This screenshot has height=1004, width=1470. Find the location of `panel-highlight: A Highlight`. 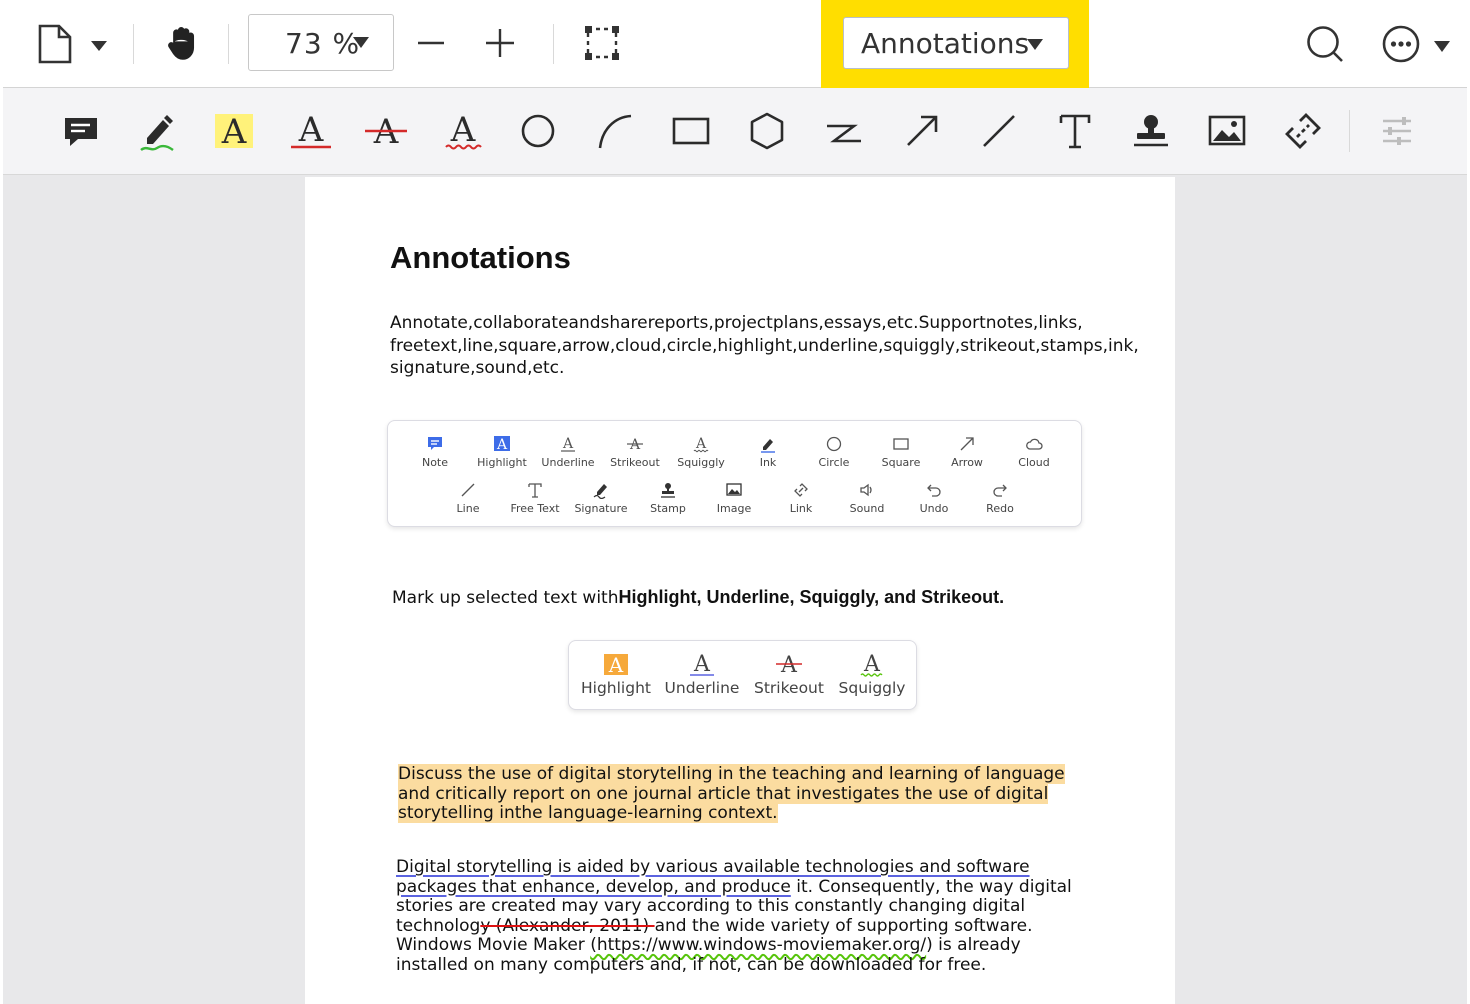

panel-highlight: A Highlight is located at coordinates (502, 452).